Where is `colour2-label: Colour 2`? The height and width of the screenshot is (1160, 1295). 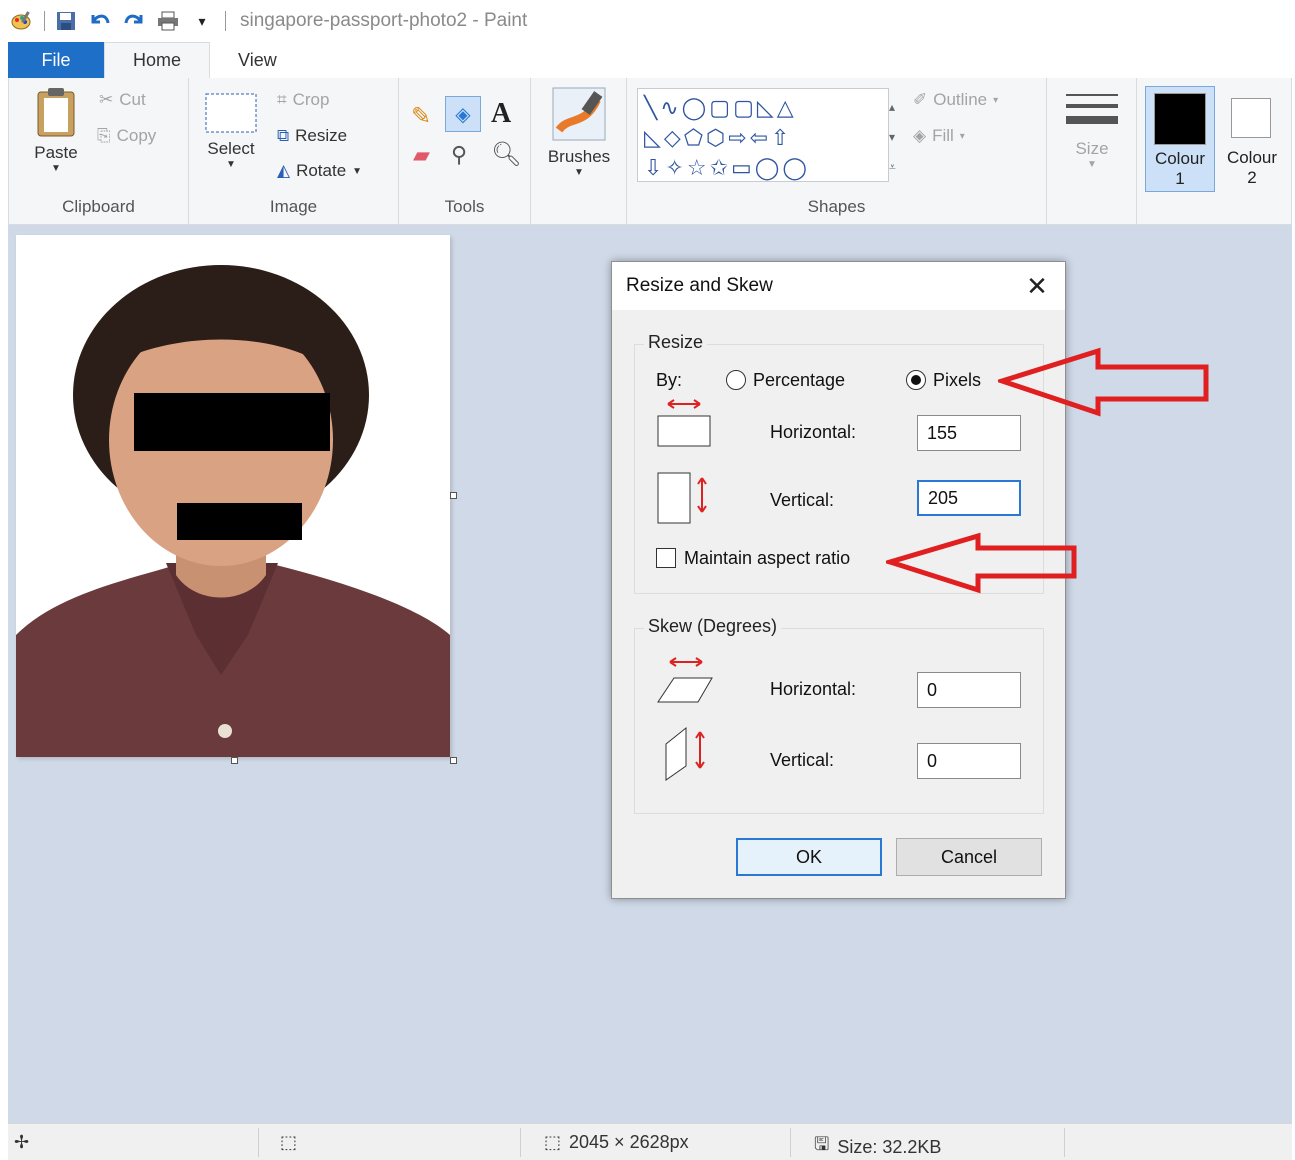
colour2-label: Colour 2 is located at coordinates (1252, 168).